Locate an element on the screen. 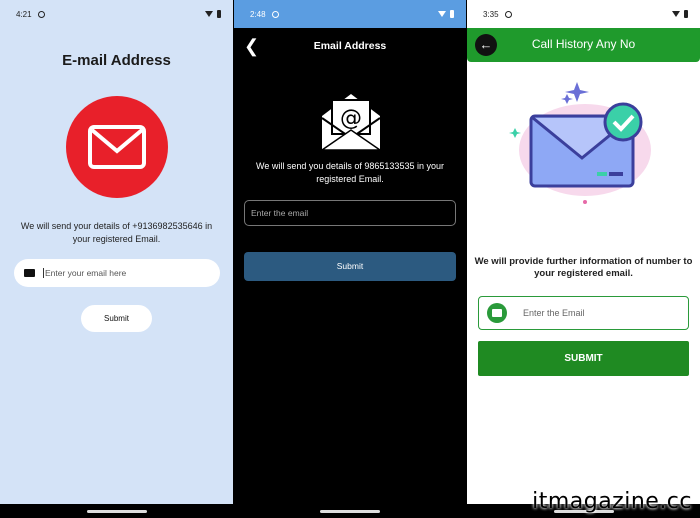  open-envelope-at-icon: @ is located at coordinates (351, 122).